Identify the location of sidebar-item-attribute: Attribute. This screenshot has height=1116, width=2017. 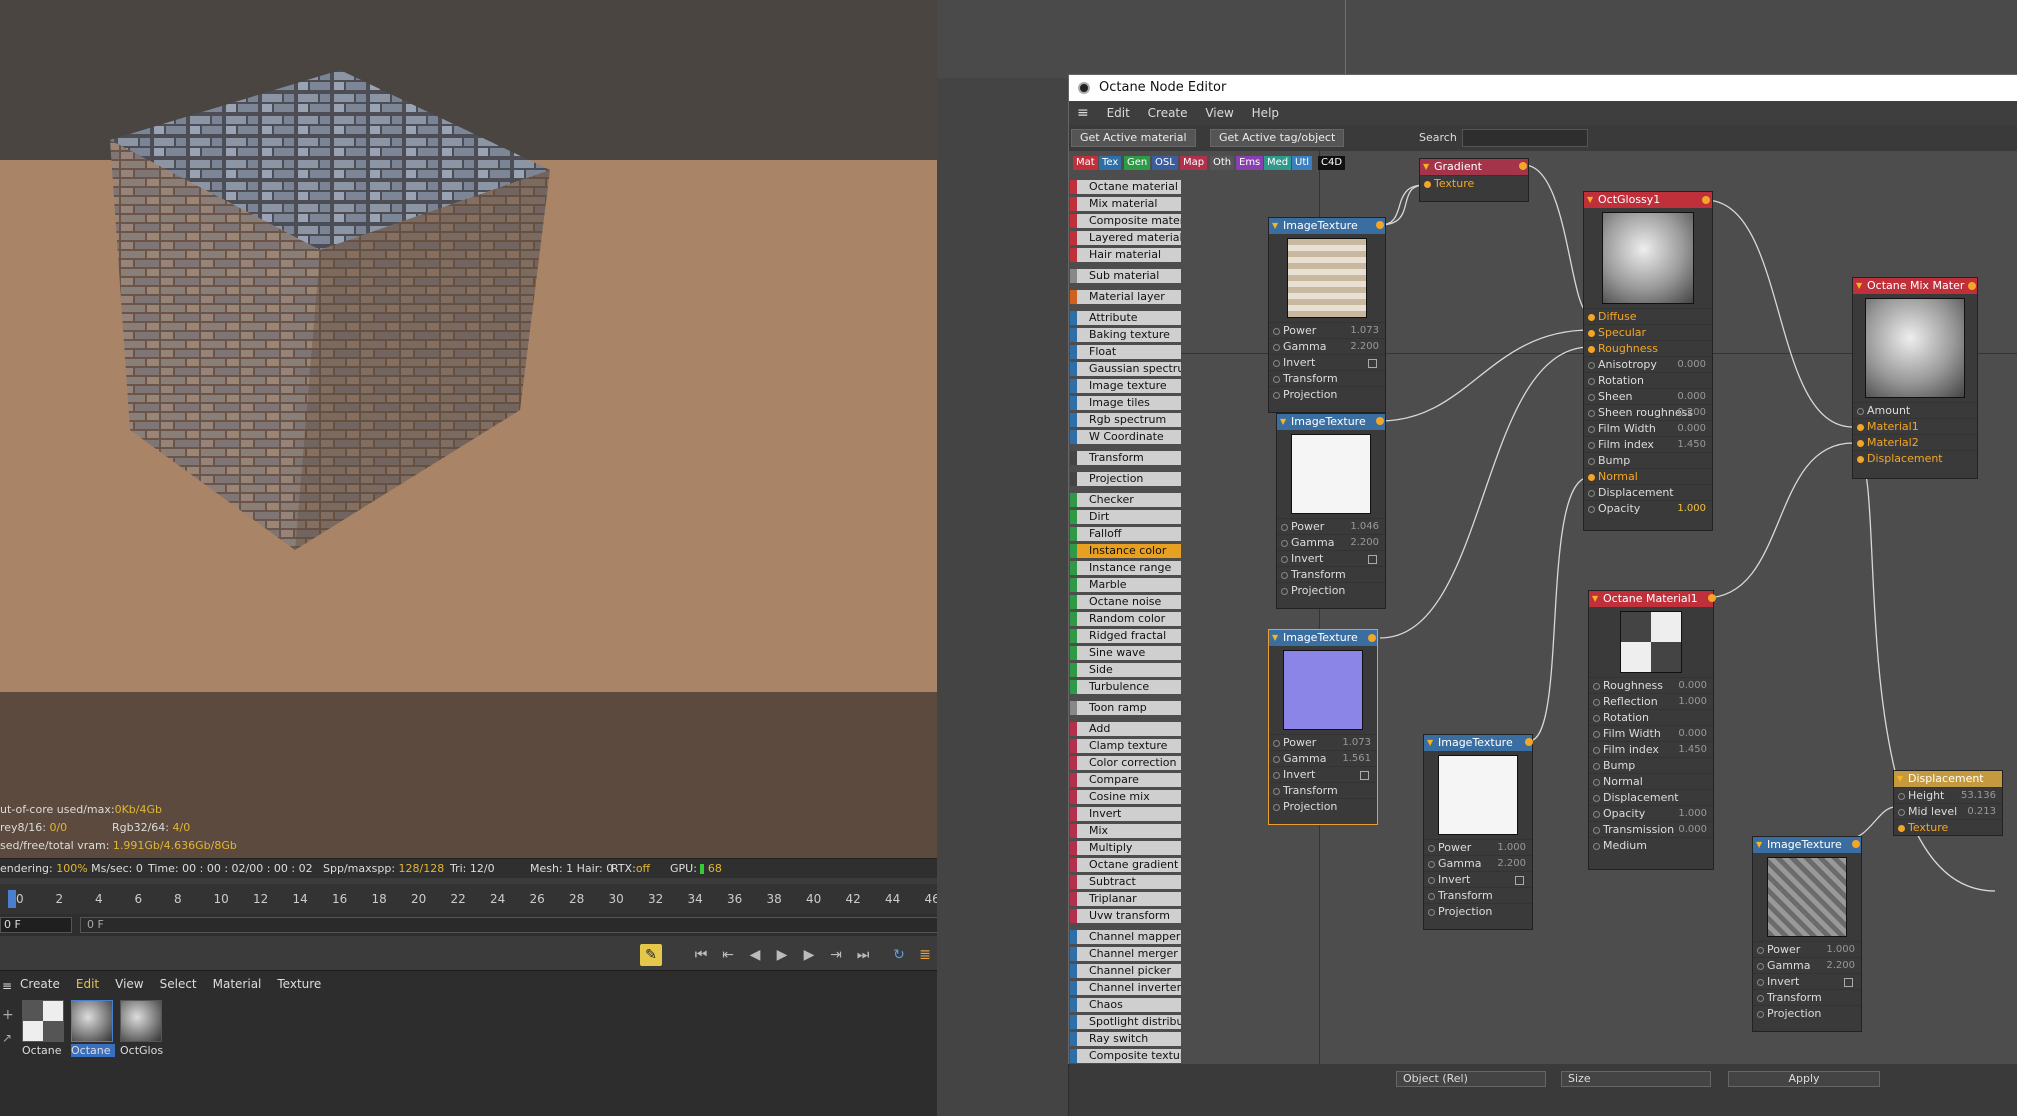
(1125, 318).